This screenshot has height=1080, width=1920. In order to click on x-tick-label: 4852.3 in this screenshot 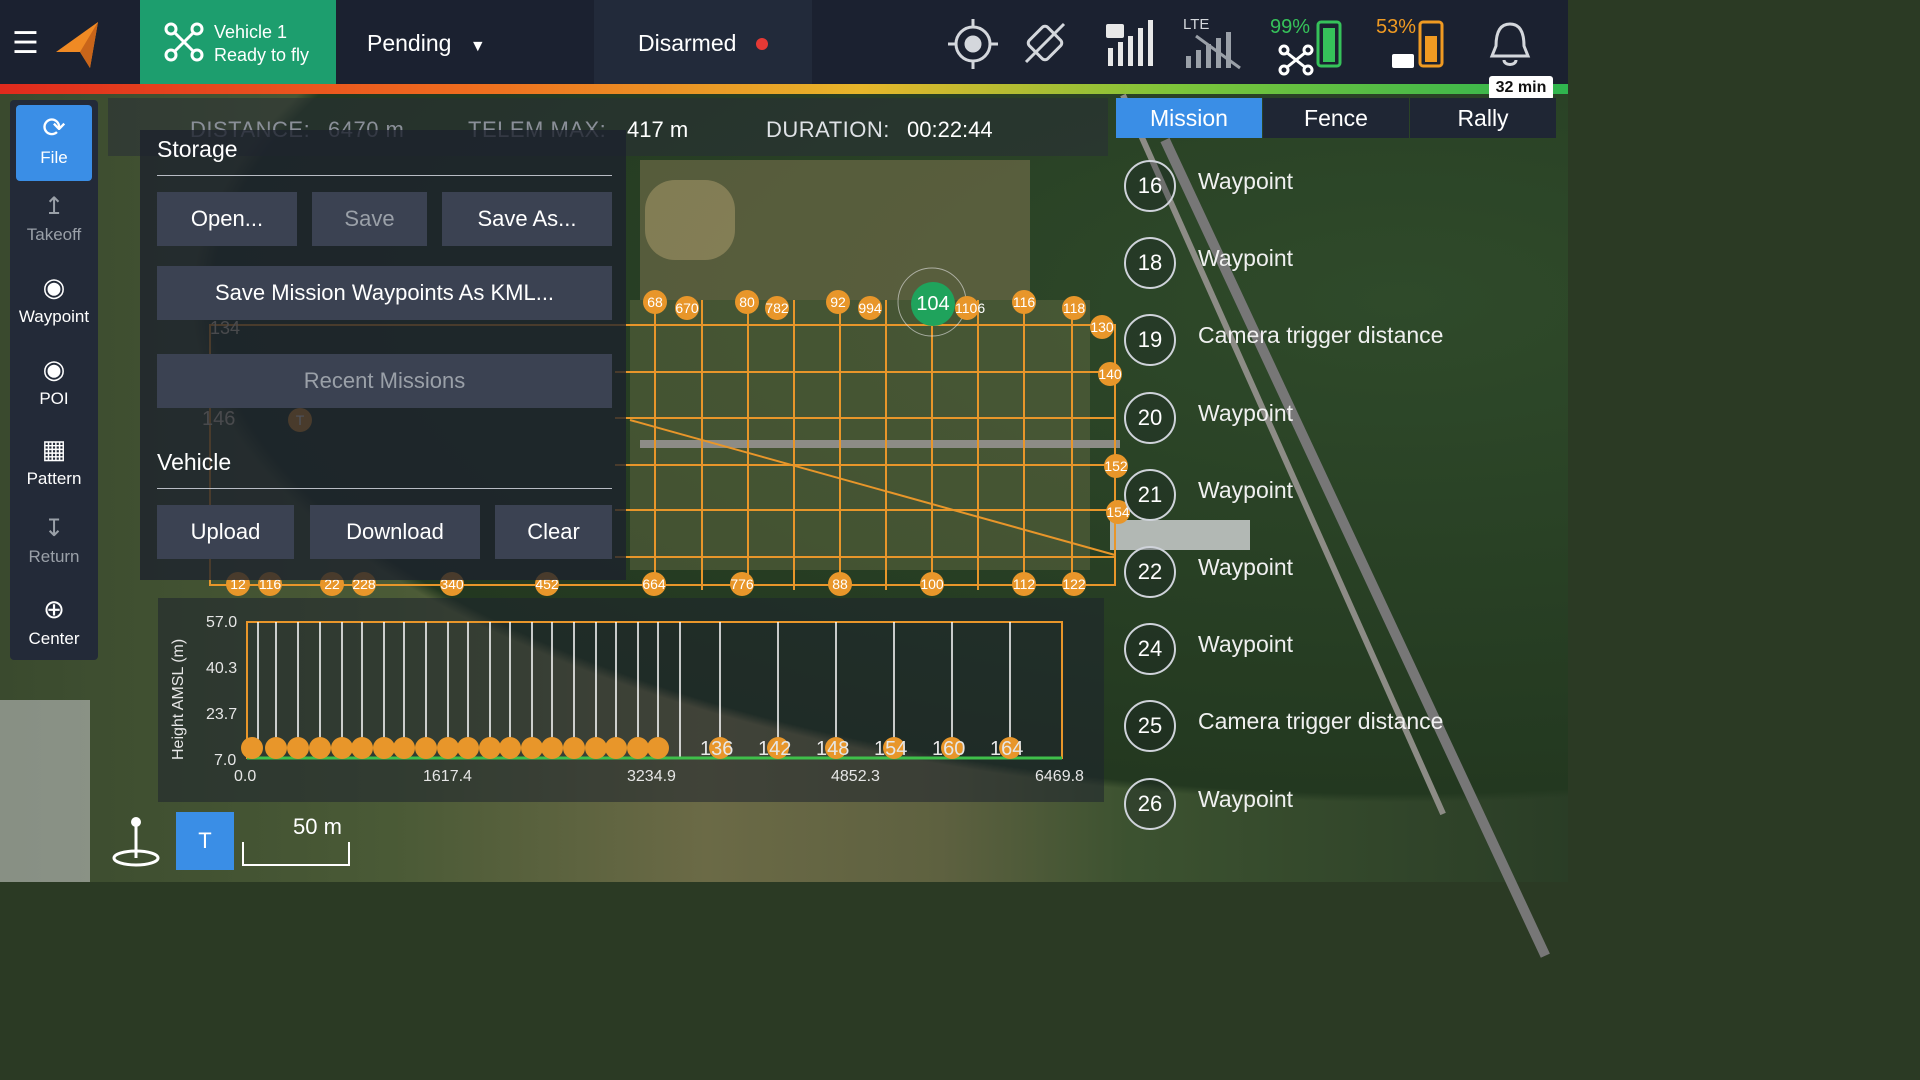, I will do `click(855, 776)`.